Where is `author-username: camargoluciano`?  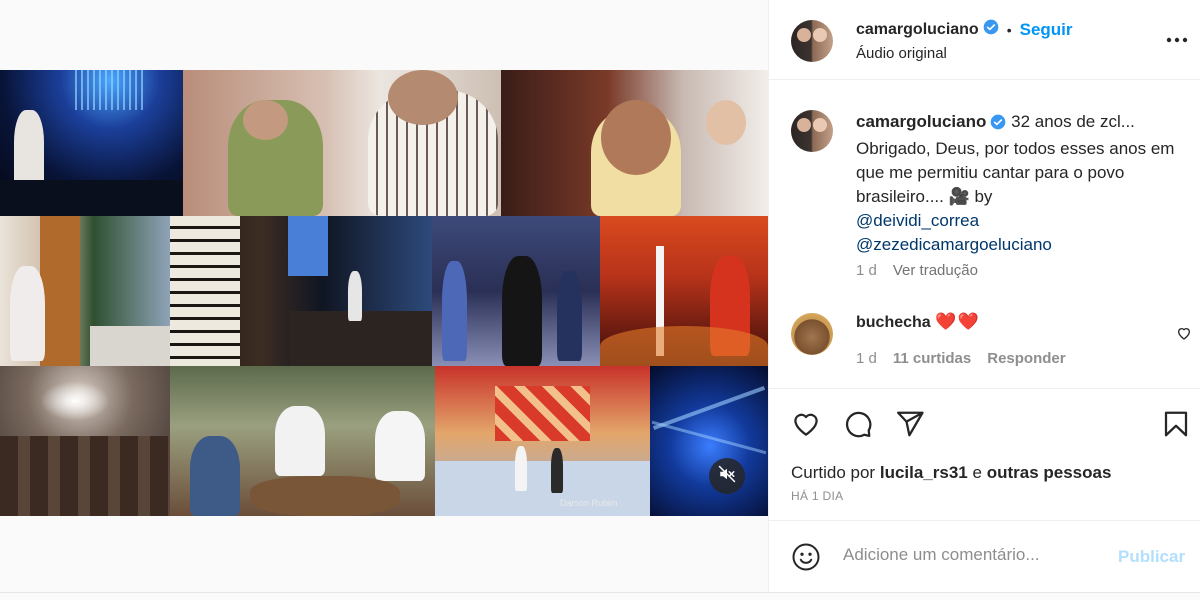
author-username: camargoluciano is located at coordinates (917, 30).